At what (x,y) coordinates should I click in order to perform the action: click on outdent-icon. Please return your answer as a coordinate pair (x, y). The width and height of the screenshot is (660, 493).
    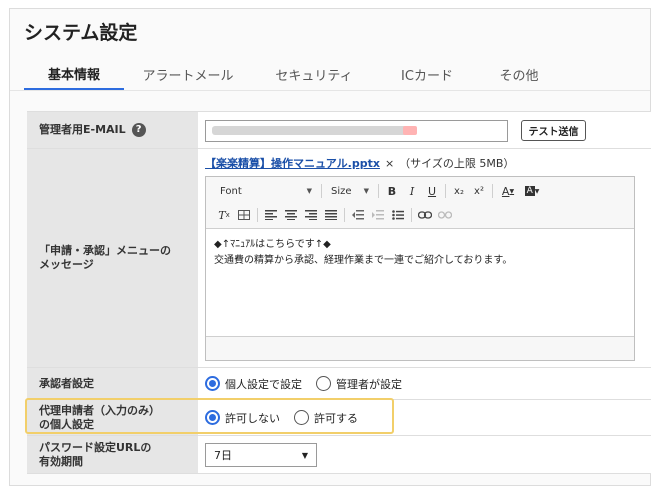
    Looking at the image, I should click on (358, 215).